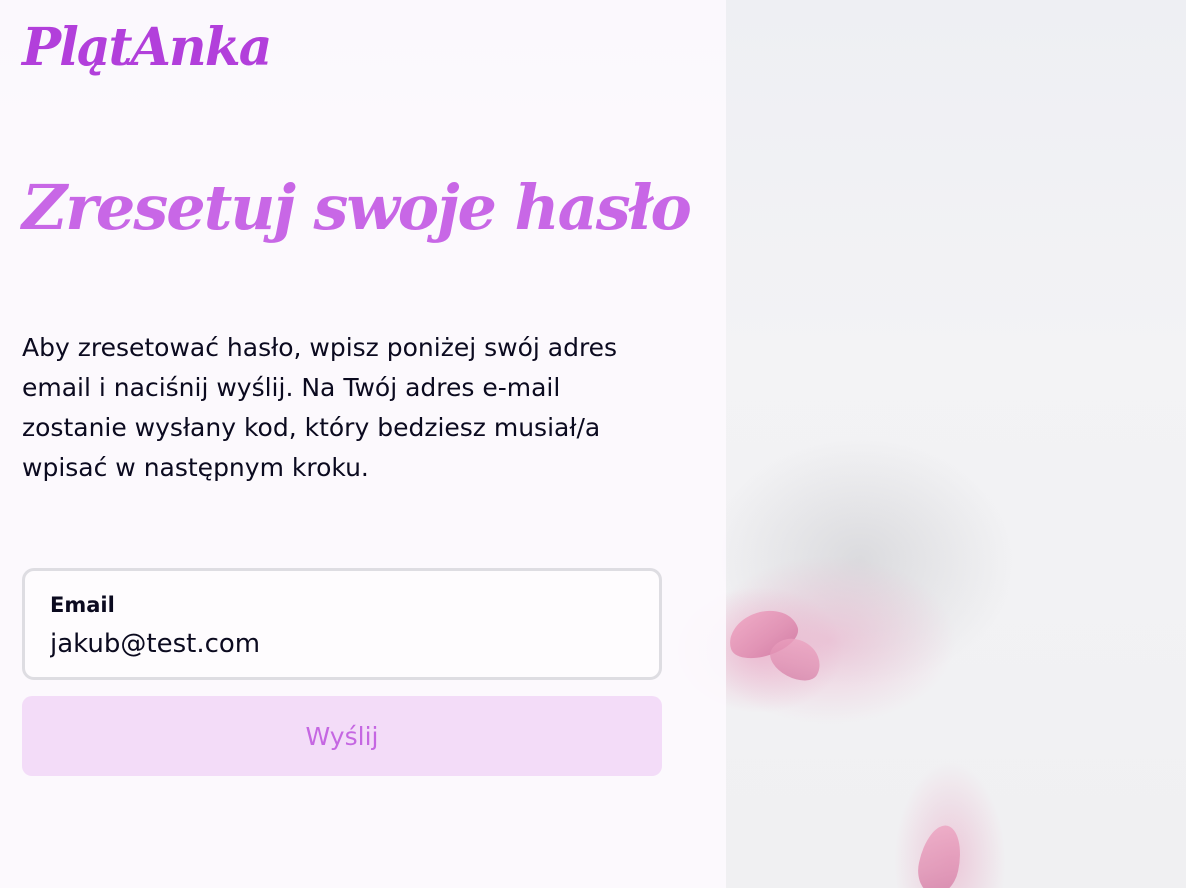 The image size is (1186, 888). Describe the element at coordinates (940, 854) in the screenshot. I see `flower-petal` at that location.